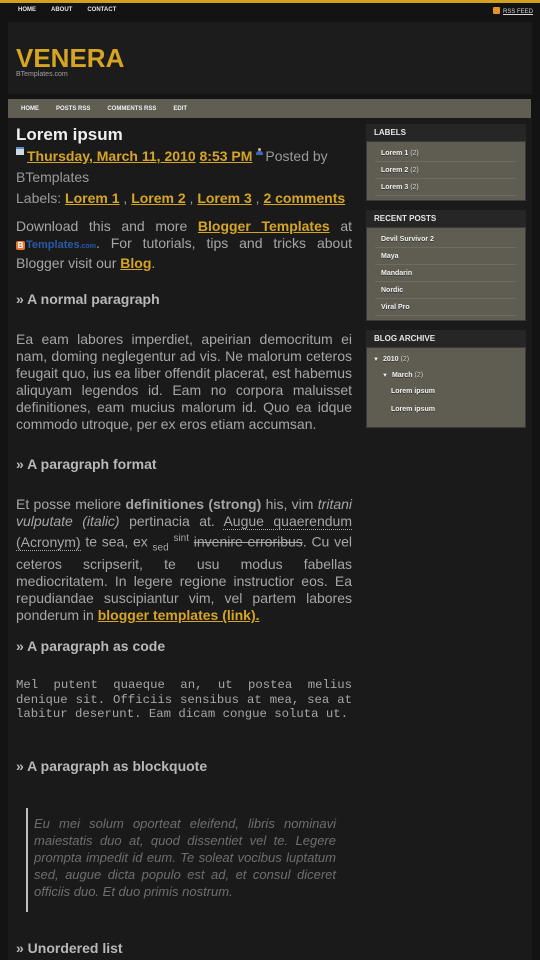  I want to click on main-nav: HOME POSTS RSS COMMENTS RSS EDIT, so click(269, 108).